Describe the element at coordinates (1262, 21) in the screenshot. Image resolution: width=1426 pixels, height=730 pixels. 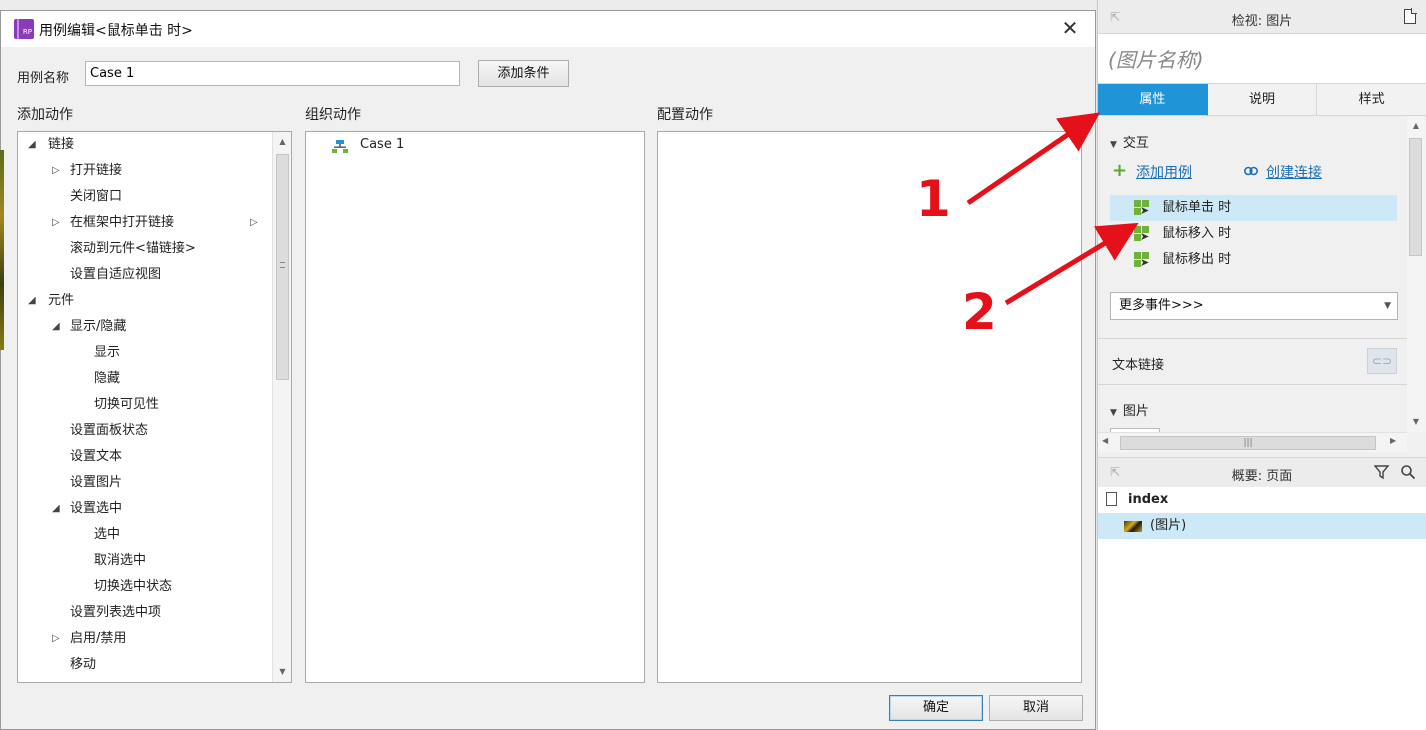
I see `inspector-title: 检视: 图片` at that location.